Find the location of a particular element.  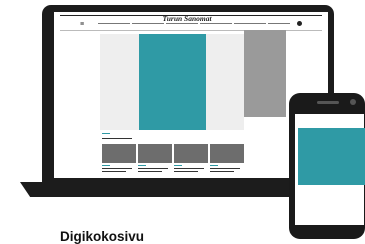

ad-placeholder is located at coordinates (265, 73).